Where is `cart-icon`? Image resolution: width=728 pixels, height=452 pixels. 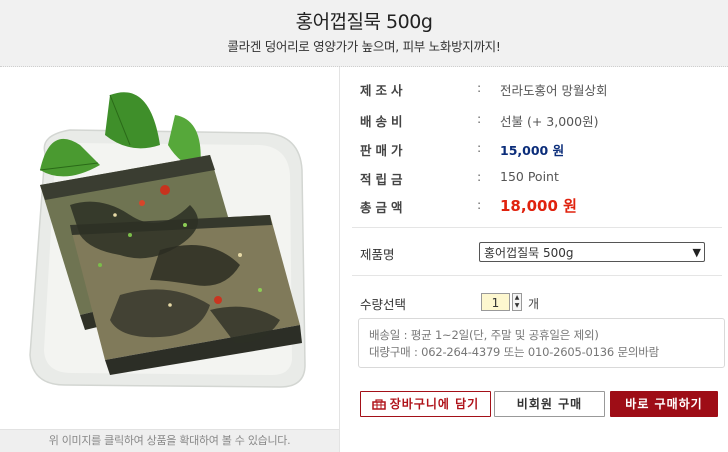 cart-icon is located at coordinates (379, 404).